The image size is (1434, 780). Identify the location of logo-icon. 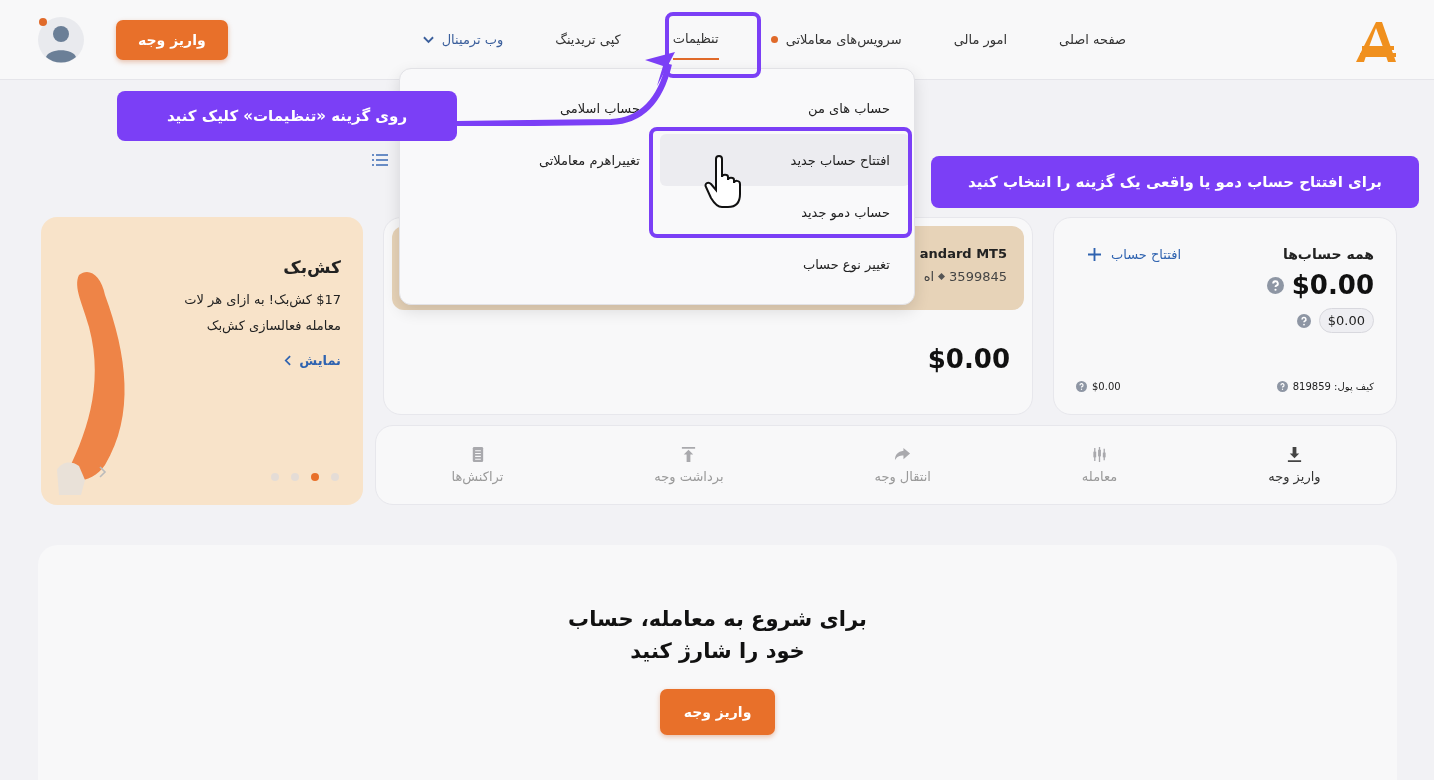
(1376, 41).